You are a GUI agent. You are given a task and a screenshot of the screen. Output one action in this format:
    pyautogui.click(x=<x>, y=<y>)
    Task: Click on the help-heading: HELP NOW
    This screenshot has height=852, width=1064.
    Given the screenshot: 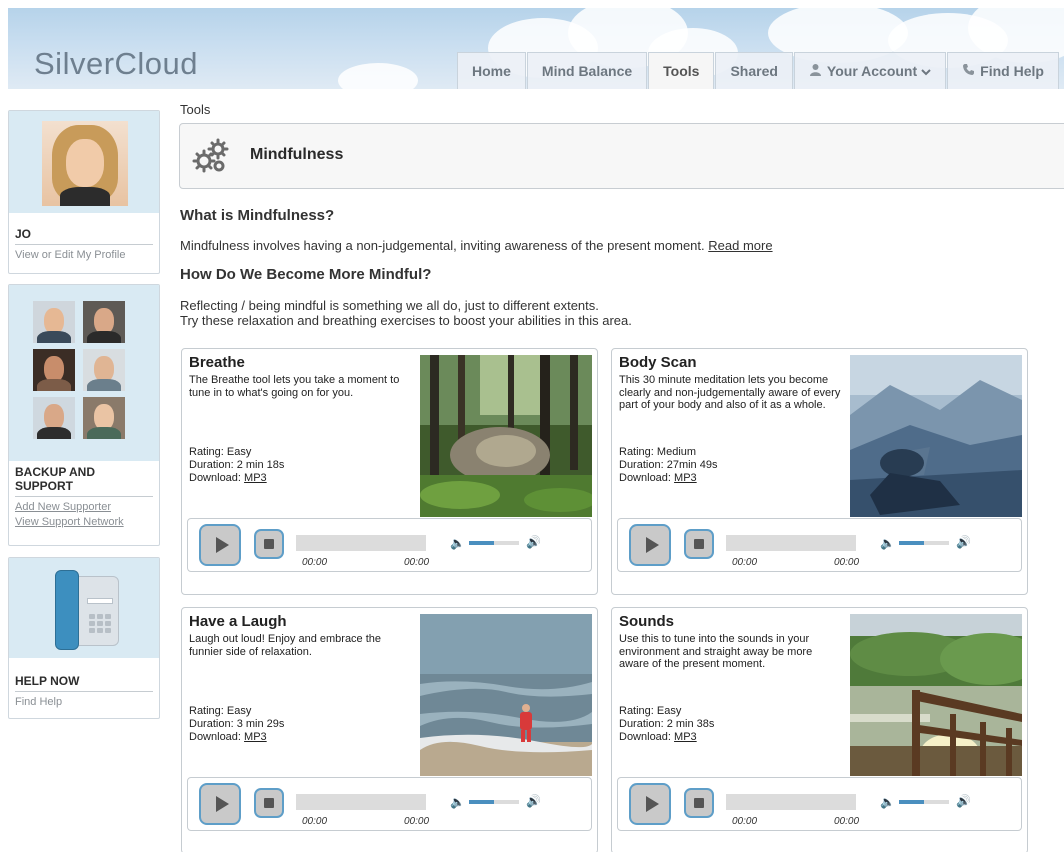 What is the action you would take?
    pyautogui.click(x=47, y=681)
    